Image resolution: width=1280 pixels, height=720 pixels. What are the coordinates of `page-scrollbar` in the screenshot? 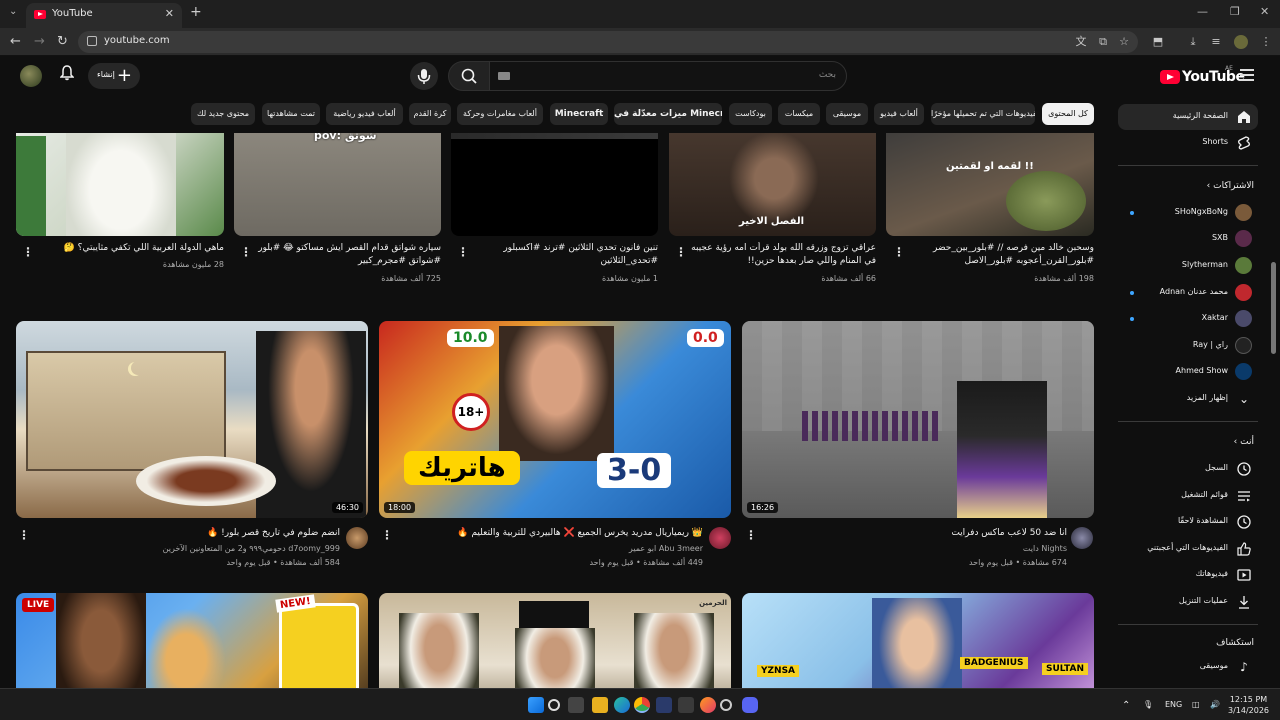 It's located at (1273, 392).